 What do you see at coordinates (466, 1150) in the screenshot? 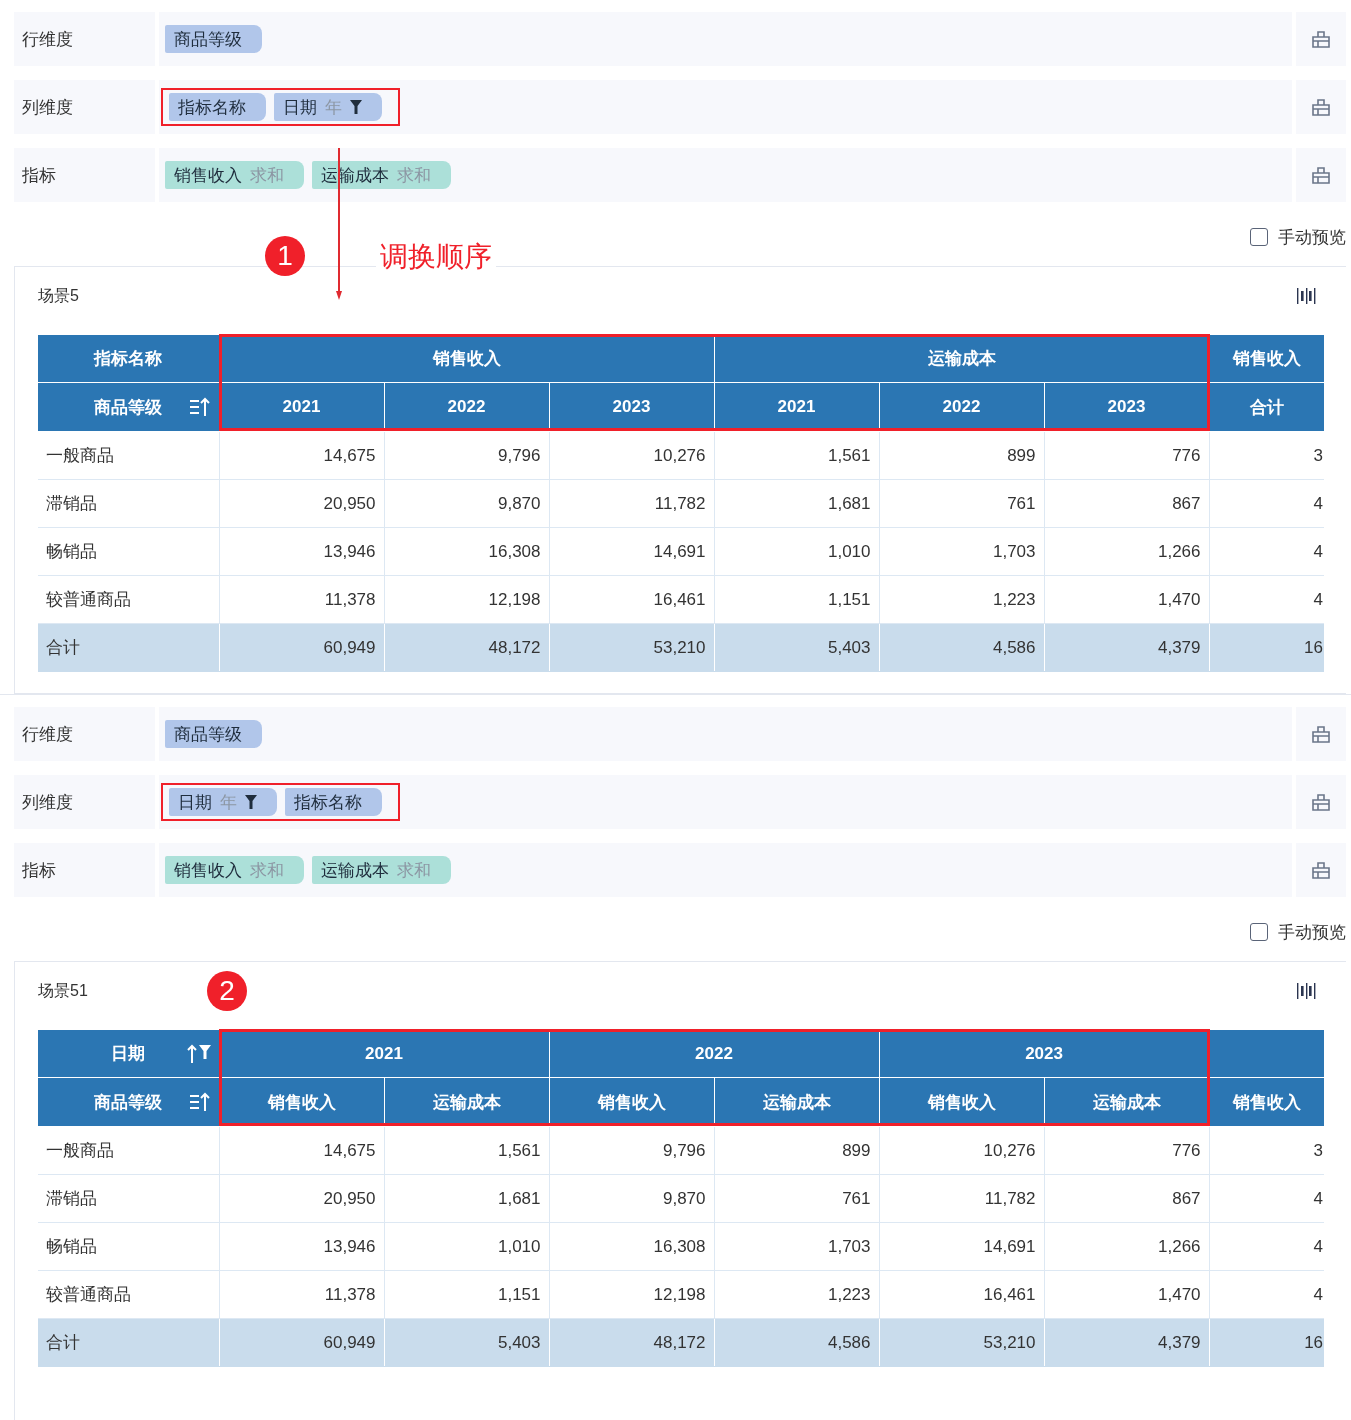
I see `table-cell: 1,561` at bounding box center [466, 1150].